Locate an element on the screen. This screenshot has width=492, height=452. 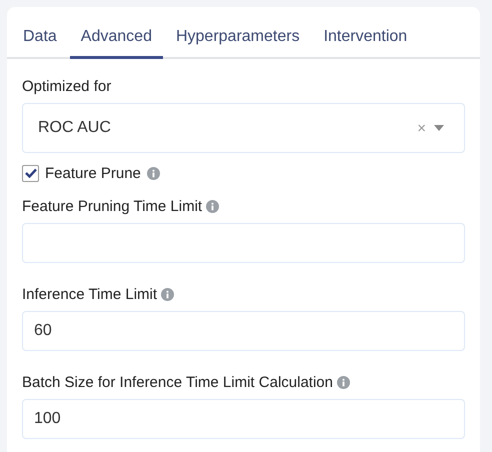
field-label: Batch Size for Inference Time Limit Calculation is located at coordinates (177, 382).